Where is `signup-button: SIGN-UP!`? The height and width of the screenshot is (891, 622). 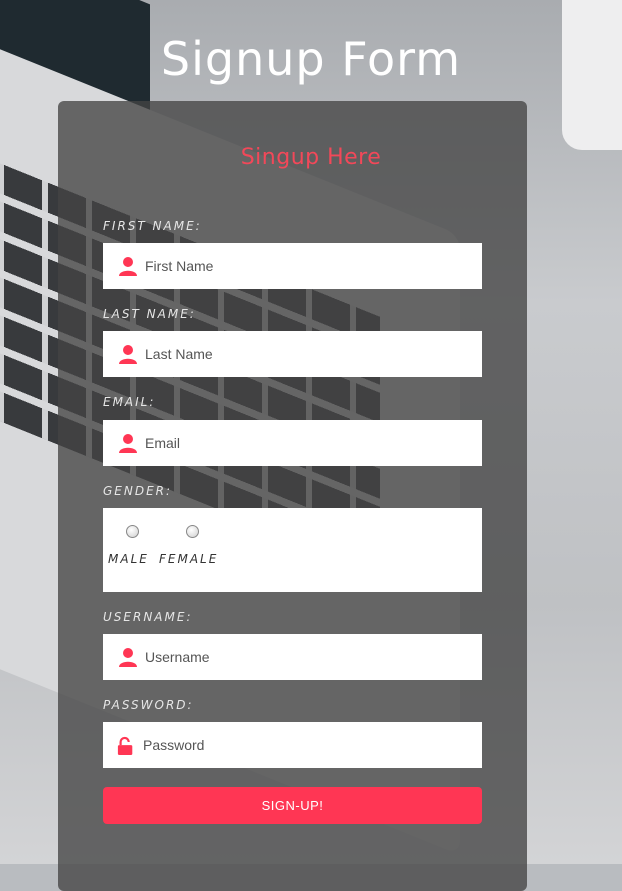
signup-button: SIGN-UP! is located at coordinates (292, 805).